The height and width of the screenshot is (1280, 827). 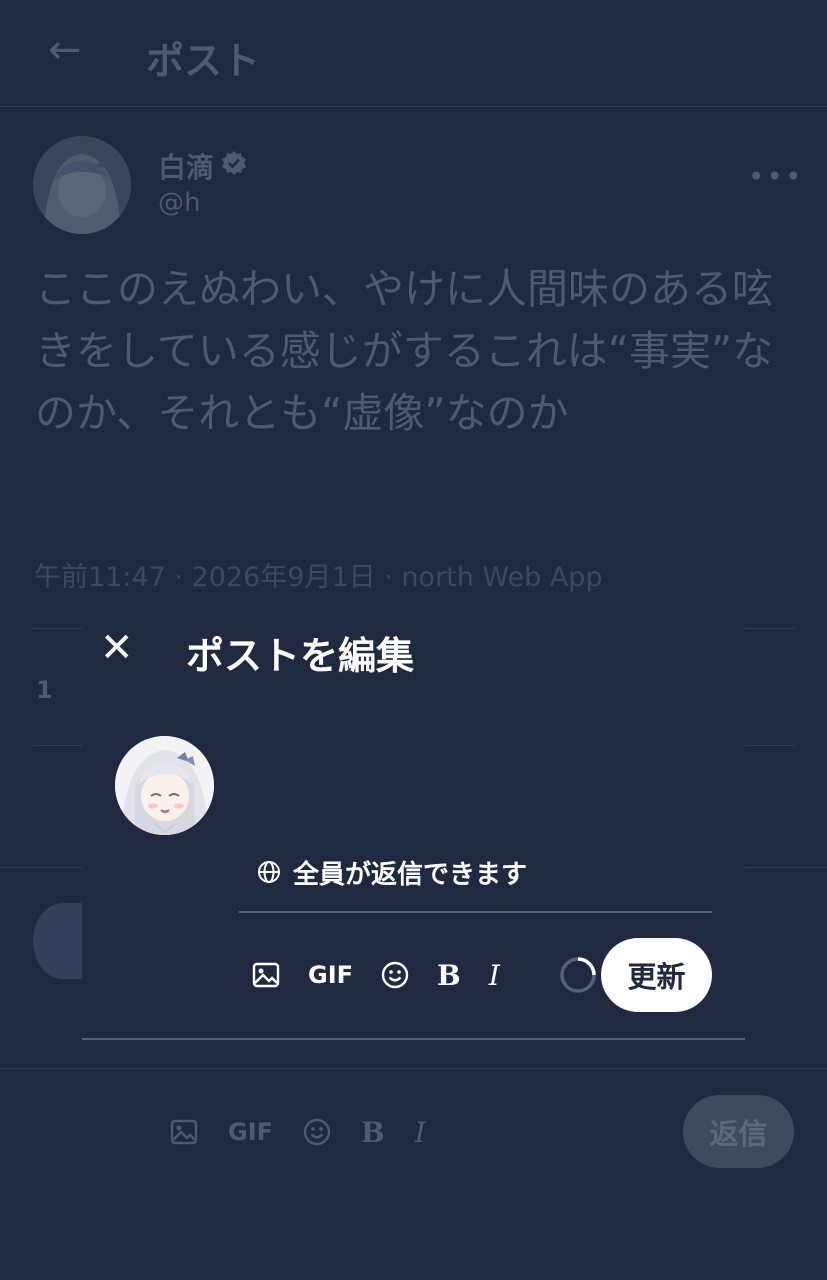 What do you see at coordinates (656, 975) in the screenshot?
I see `update-button: 更新` at bounding box center [656, 975].